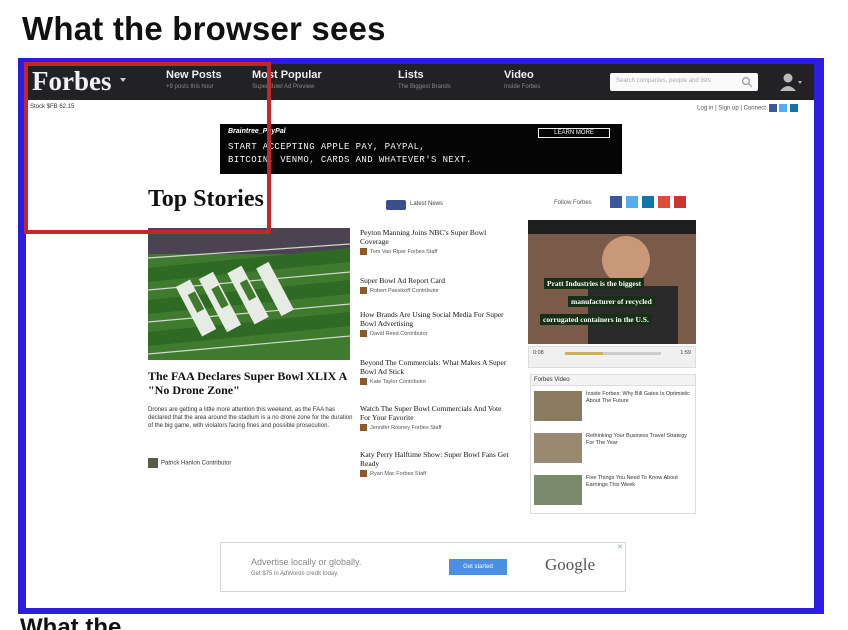 The height and width of the screenshot is (630, 848). I want to click on story-byline: David Reed Contributor, so click(435, 333).